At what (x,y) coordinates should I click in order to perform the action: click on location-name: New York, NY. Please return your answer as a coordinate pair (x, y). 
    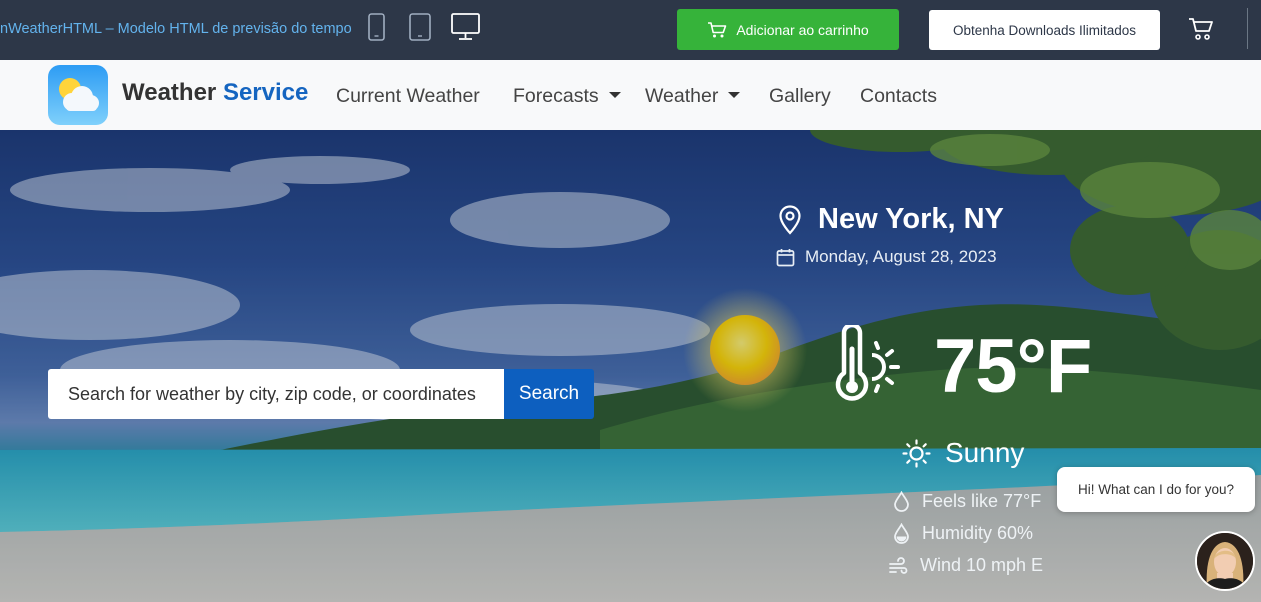
    Looking at the image, I should click on (911, 219).